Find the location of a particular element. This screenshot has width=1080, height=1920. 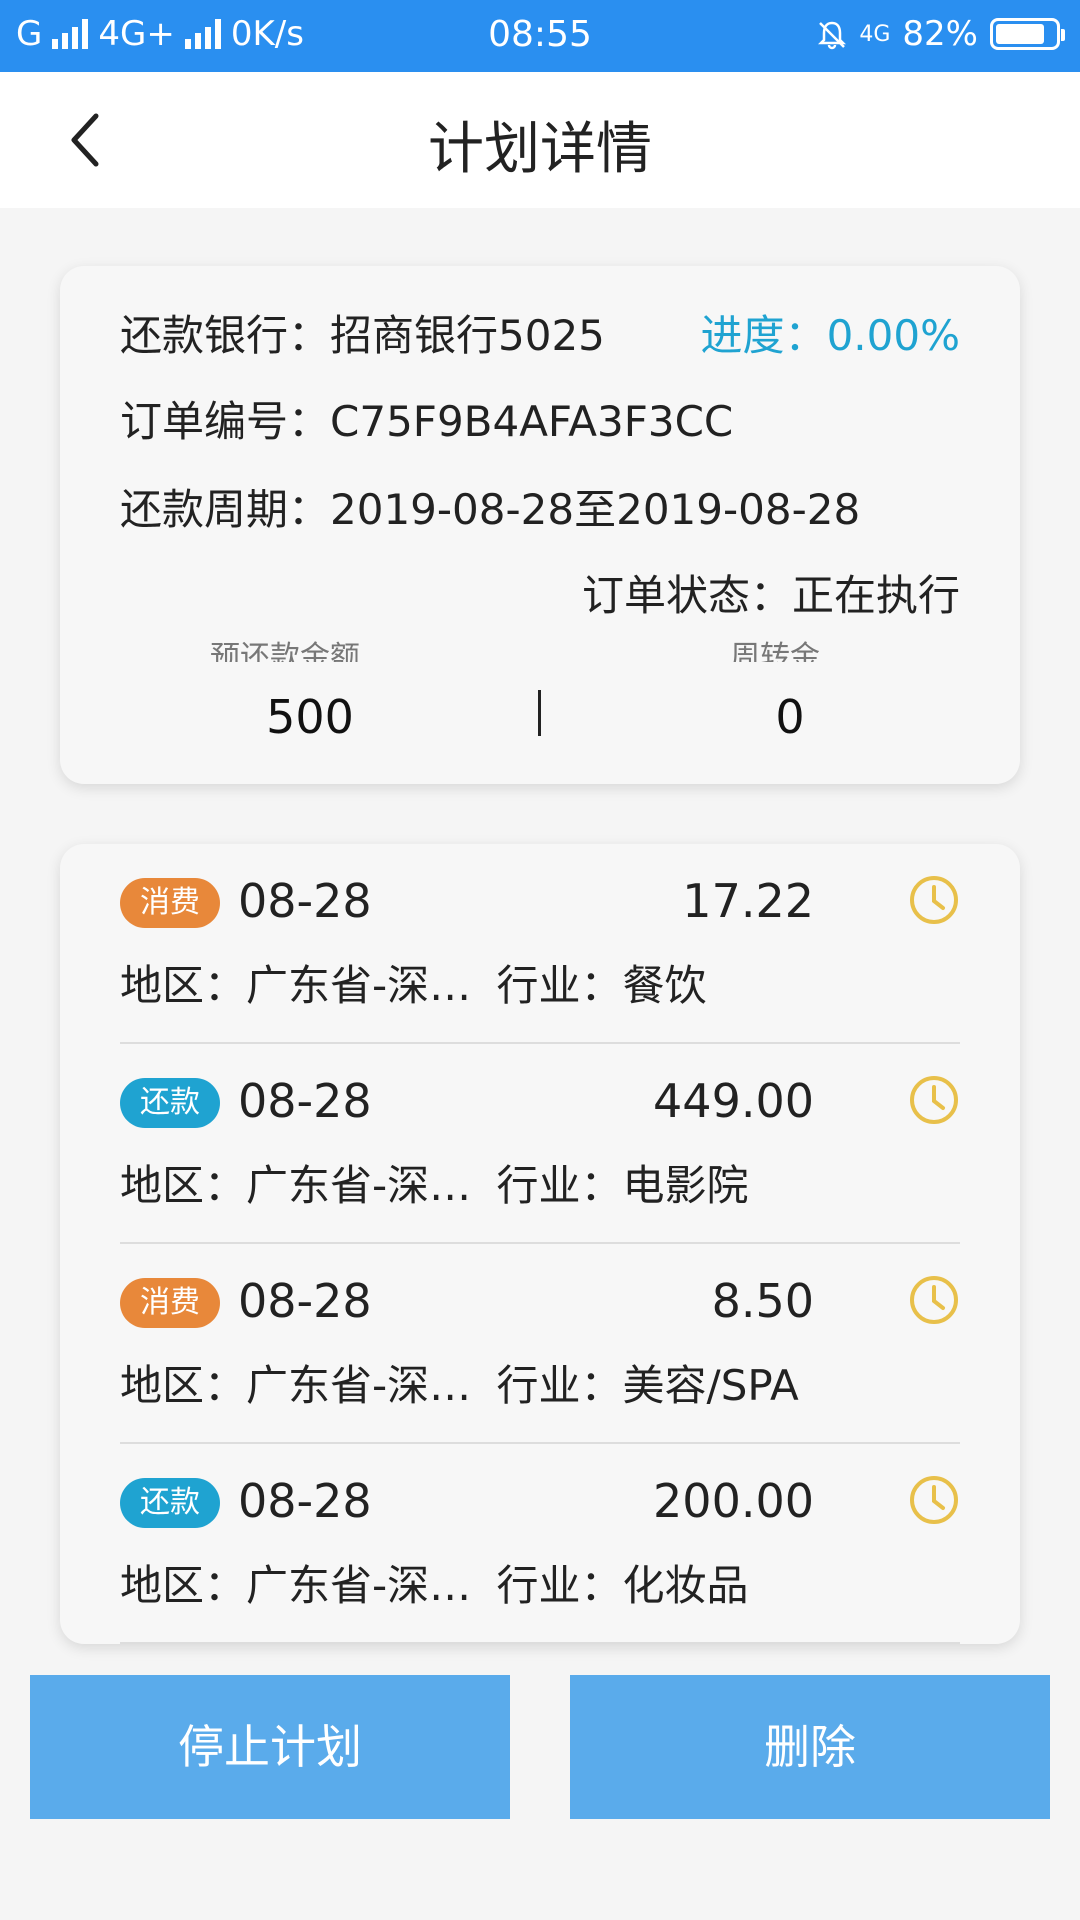

item-detail: 地区：广东省-深… 行业：餐饮 is located at coordinates (413, 982).